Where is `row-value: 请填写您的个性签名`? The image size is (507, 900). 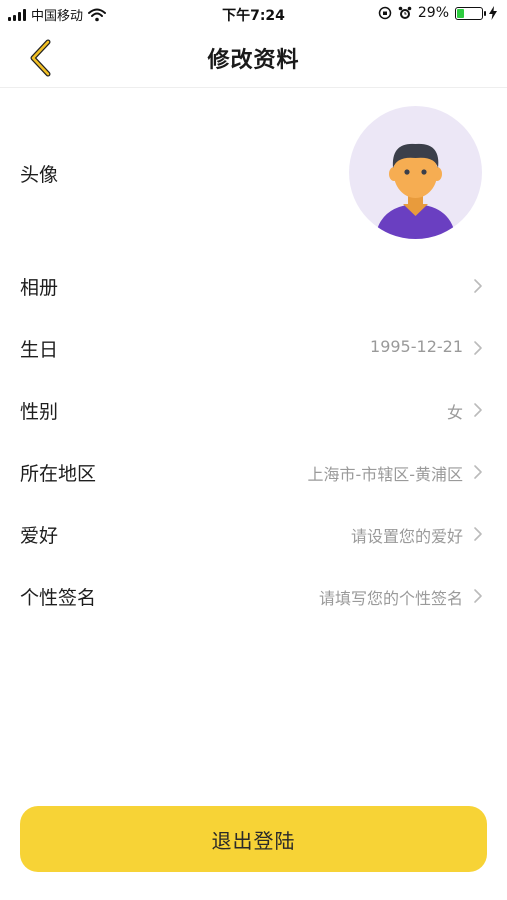
row-value: 请填写您的个性签名 is located at coordinates (390, 598).